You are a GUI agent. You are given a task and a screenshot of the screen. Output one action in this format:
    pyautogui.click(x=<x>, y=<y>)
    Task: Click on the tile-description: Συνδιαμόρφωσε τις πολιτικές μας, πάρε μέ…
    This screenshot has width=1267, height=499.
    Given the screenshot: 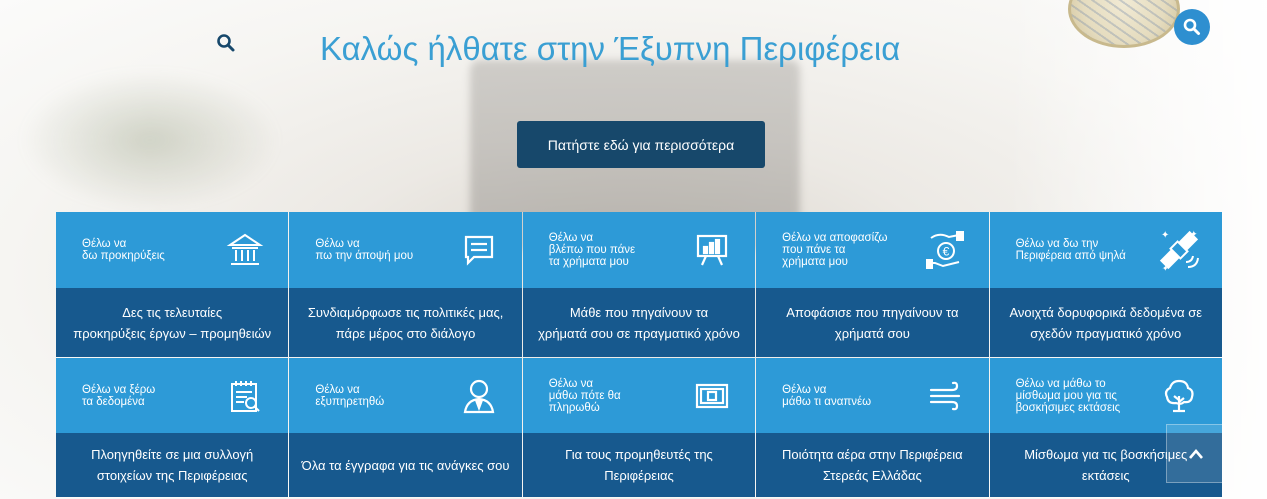 What is the action you would take?
    pyautogui.click(x=405, y=322)
    